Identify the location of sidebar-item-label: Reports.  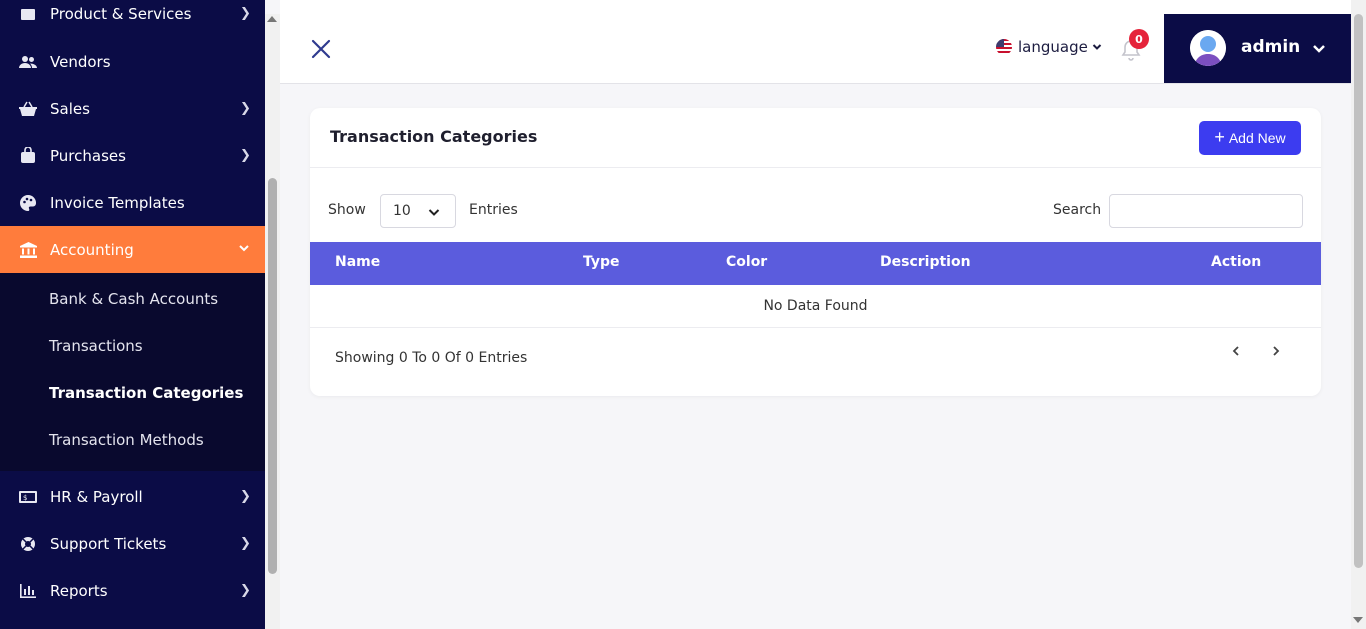
(79, 590).